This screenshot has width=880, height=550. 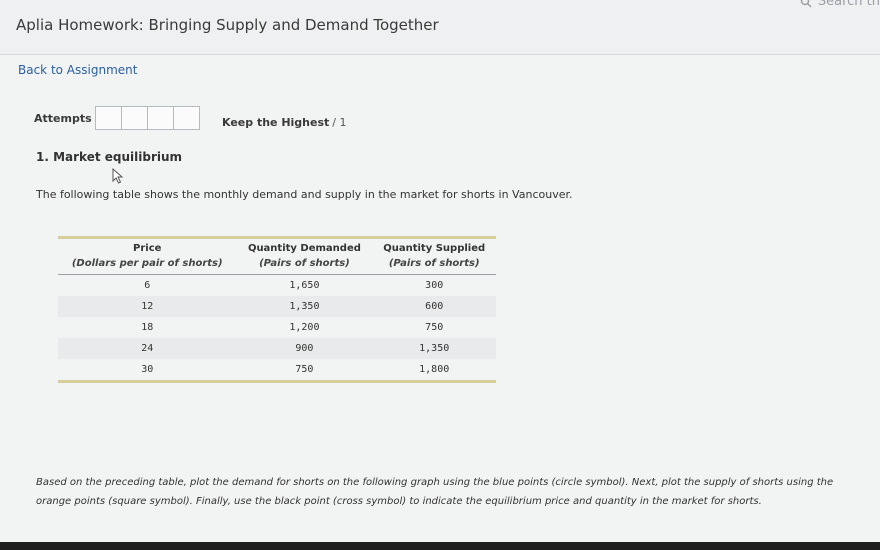 What do you see at coordinates (63, 118) in the screenshot?
I see `attempts-label: Attempts` at bounding box center [63, 118].